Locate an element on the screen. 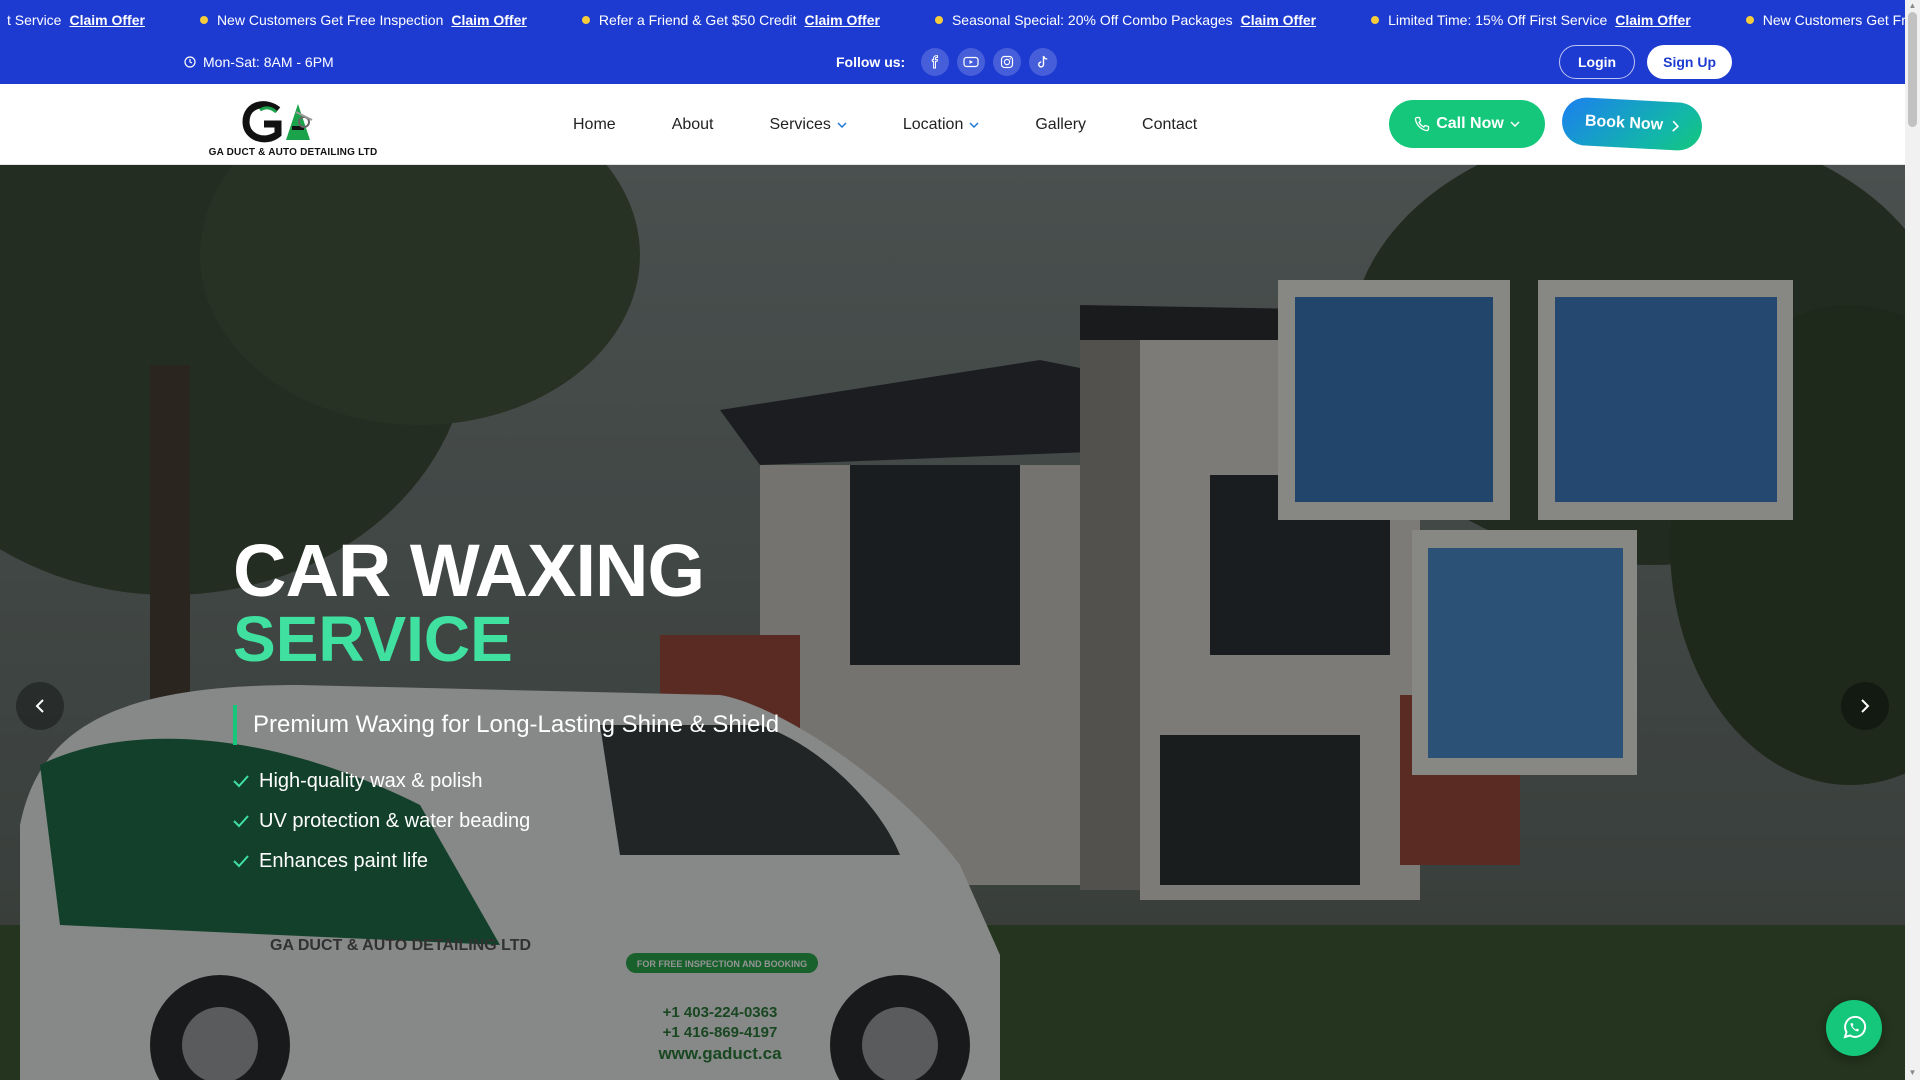 The height and width of the screenshot is (1080, 1920). phone-icon is located at coordinates (1422, 124).